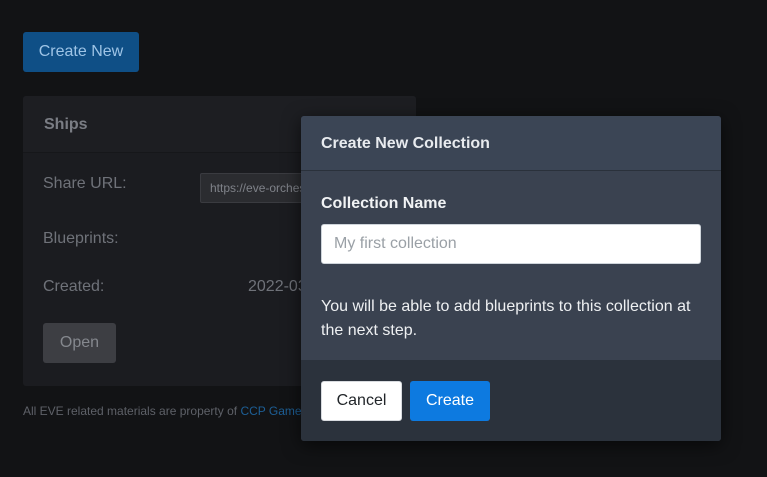  Describe the element at coordinates (361, 401) in the screenshot. I see `cancel-button: Cancel` at that location.